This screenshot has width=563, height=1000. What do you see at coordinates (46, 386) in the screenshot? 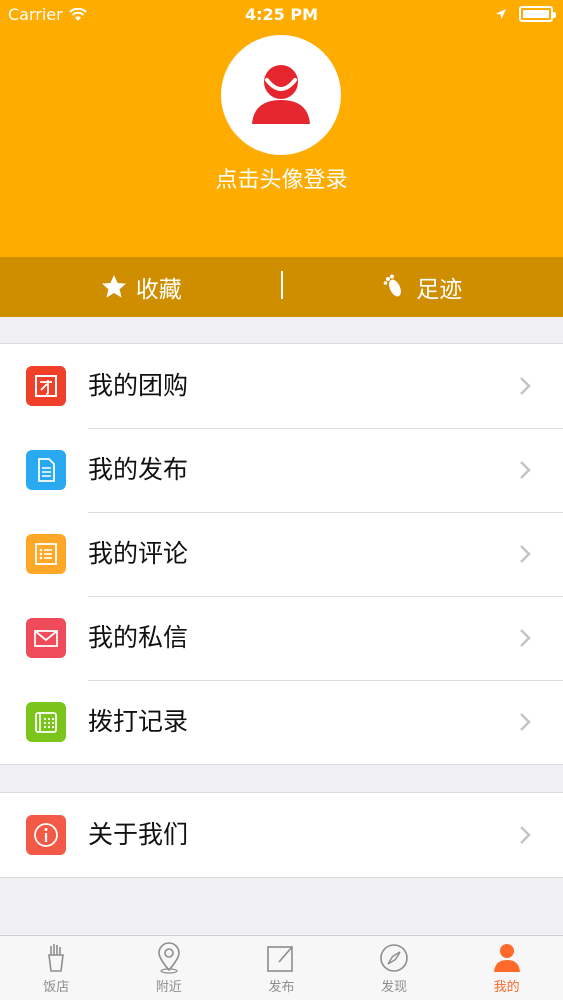
I see `group-buy-icon` at bounding box center [46, 386].